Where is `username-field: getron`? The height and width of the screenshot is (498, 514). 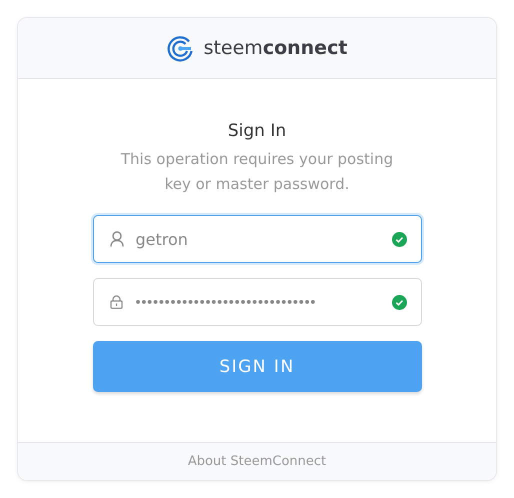 username-field: getron is located at coordinates (257, 239).